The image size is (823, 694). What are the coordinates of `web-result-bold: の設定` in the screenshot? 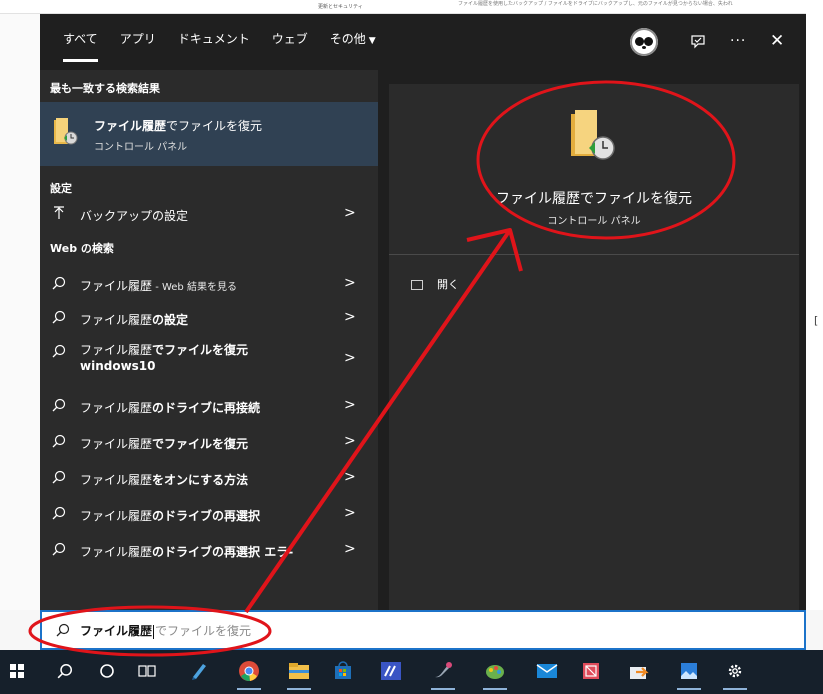 It's located at (170, 320).